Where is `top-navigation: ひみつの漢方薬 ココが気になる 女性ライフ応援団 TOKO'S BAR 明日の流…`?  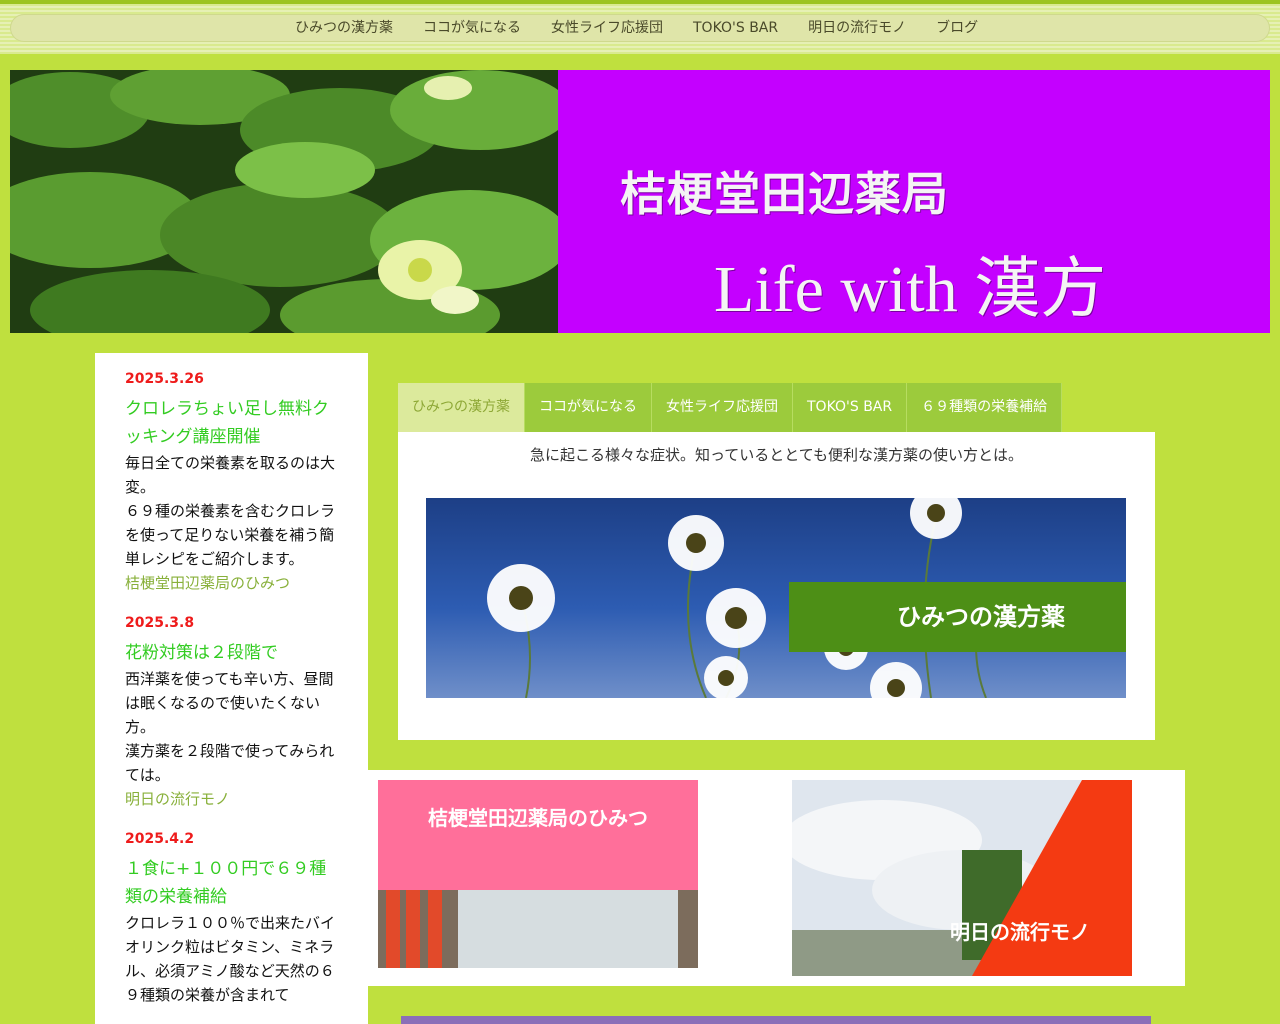
top-navigation: ひみつの漢方薬 ココが気になる 女性ライフ応援団 TOKO'S BAR 明日の流… is located at coordinates (640, 29).